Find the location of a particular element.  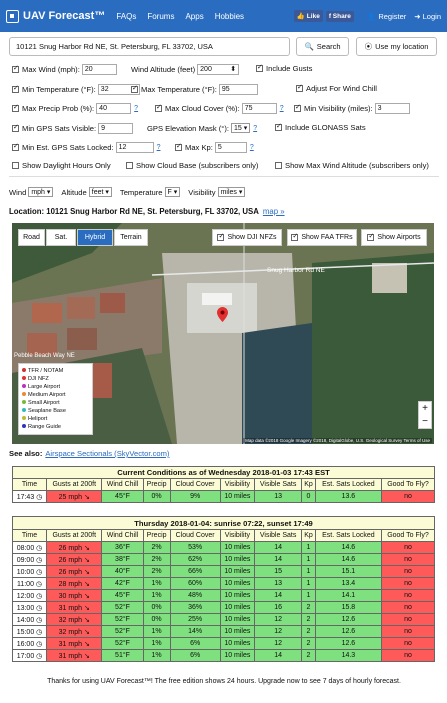

legend-item: Large Airport is located at coordinates (55, 387).